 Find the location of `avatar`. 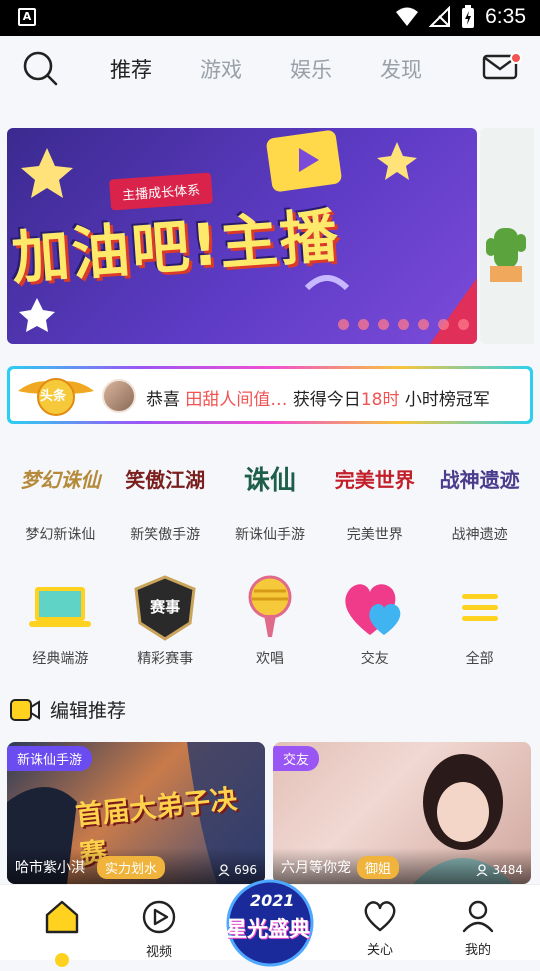

avatar is located at coordinates (119, 396).